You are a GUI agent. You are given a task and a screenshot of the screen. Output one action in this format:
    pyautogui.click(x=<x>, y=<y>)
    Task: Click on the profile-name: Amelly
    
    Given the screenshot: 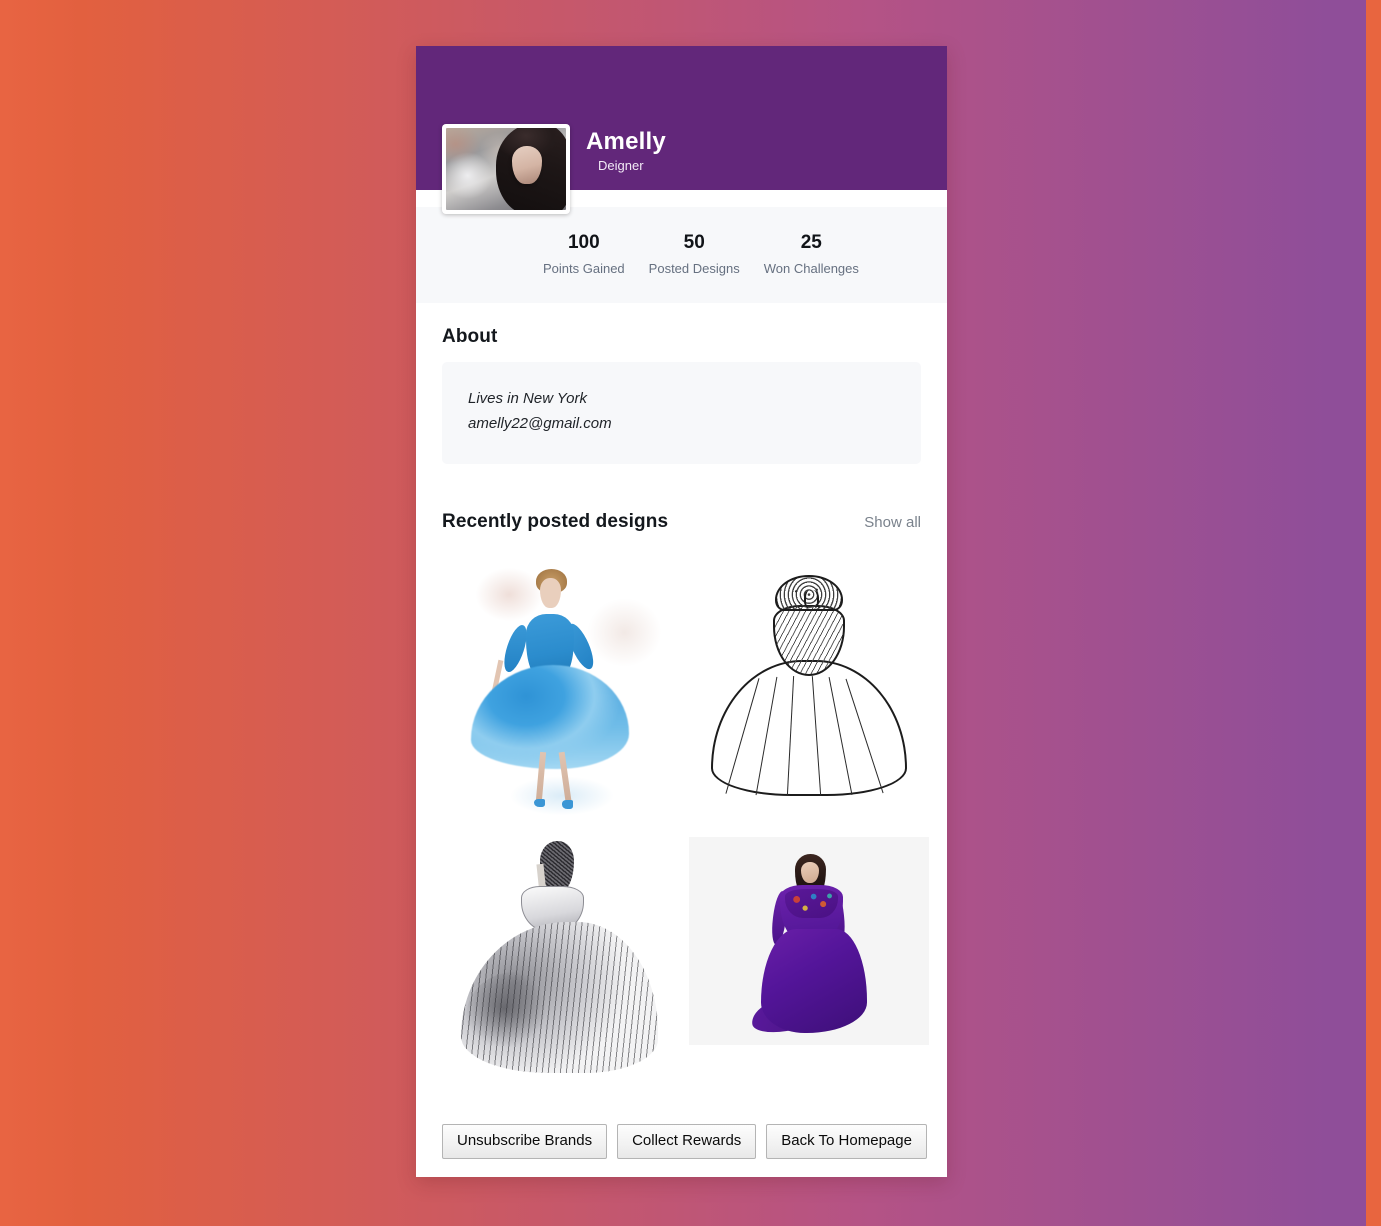 What is the action you would take?
    pyautogui.click(x=626, y=141)
    